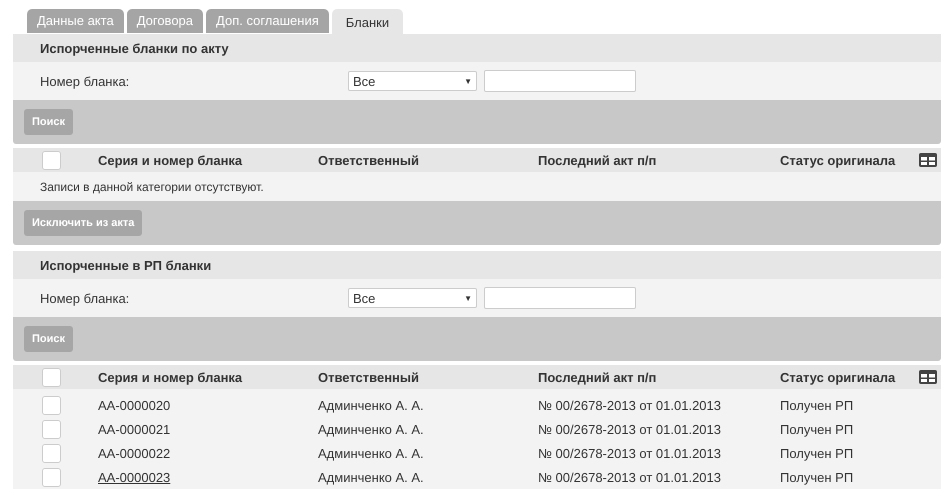  Describe the element at coordinates (135, 429) in the screenshot. I see `table-cell-text: АА-0000021` at that location.